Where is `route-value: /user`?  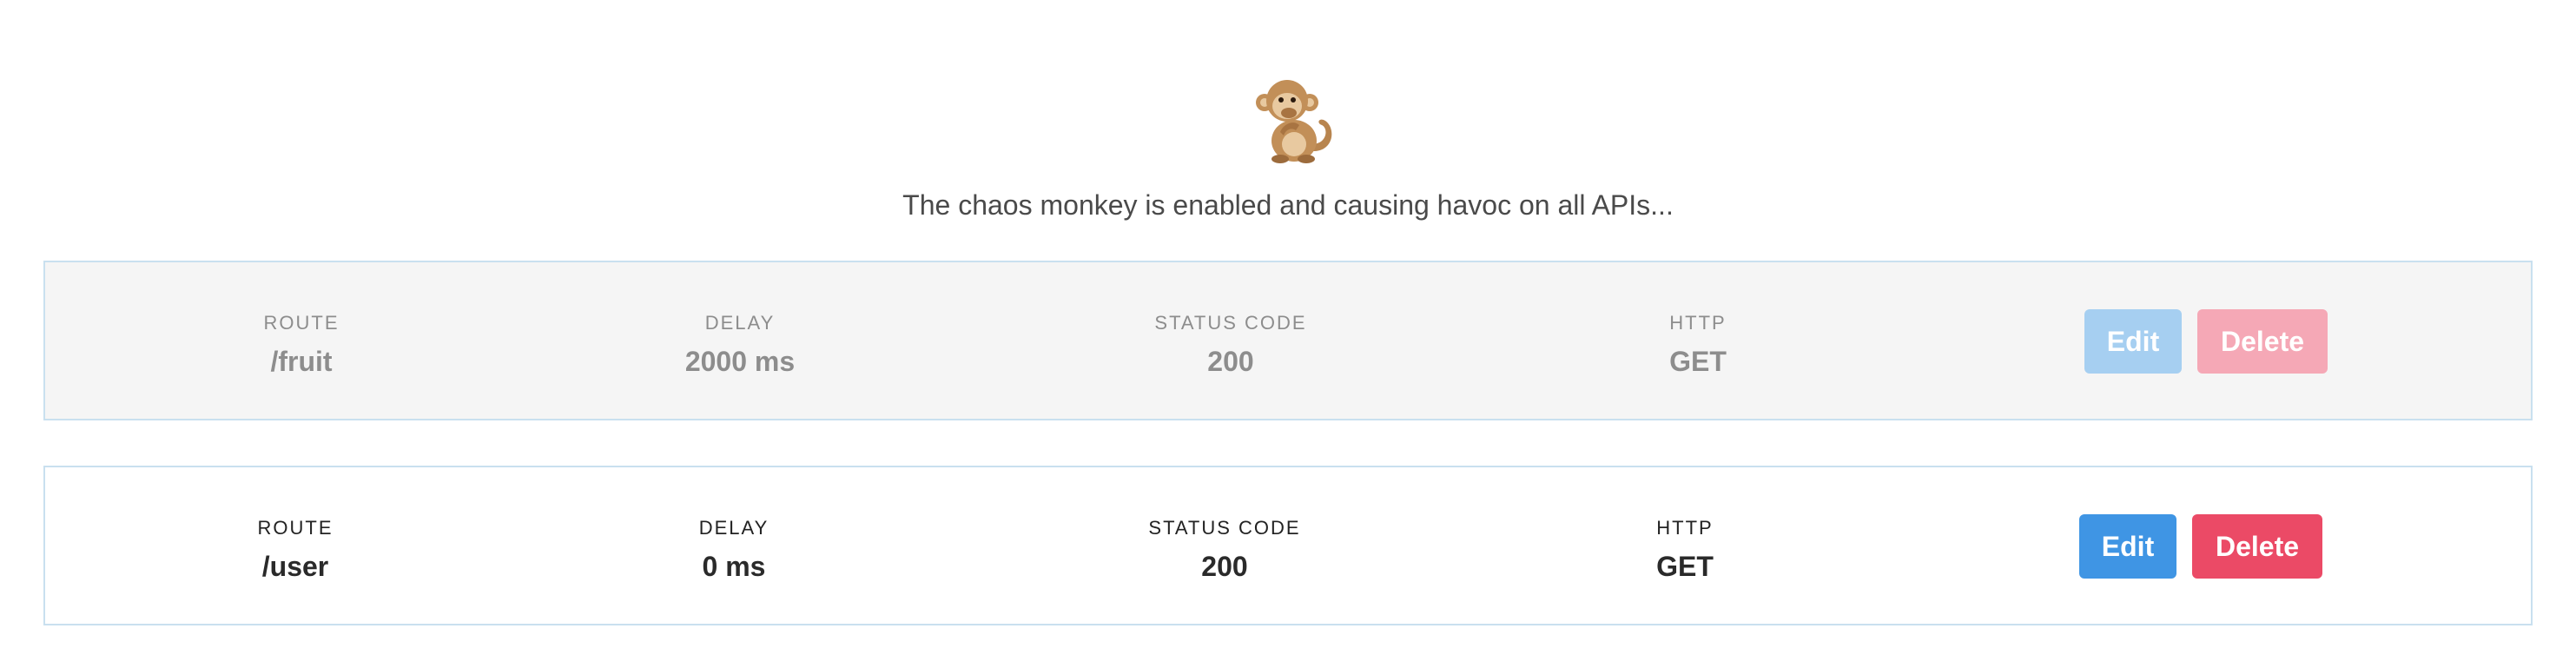 route-value: /user is located at coordinates (295, 566).